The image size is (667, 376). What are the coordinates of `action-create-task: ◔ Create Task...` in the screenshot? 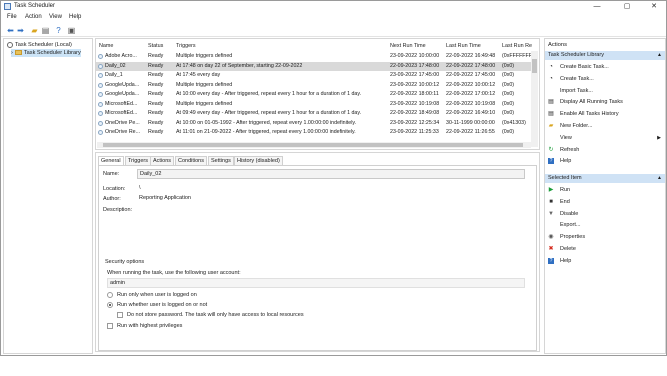 It's located at (605, 79).